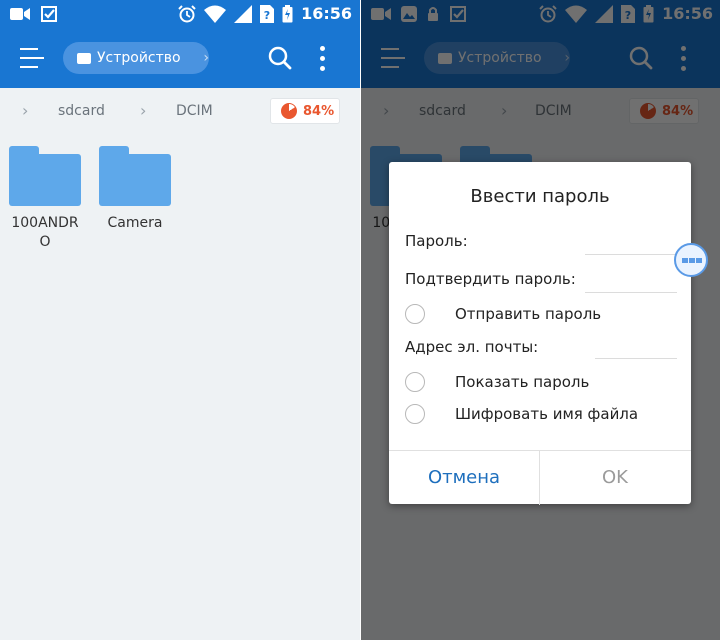  What do you see at coordinates (81, 111) in the screenshot?
I see `breadcrumb-sdcard: sdcard` at bounding box center [81, 111].